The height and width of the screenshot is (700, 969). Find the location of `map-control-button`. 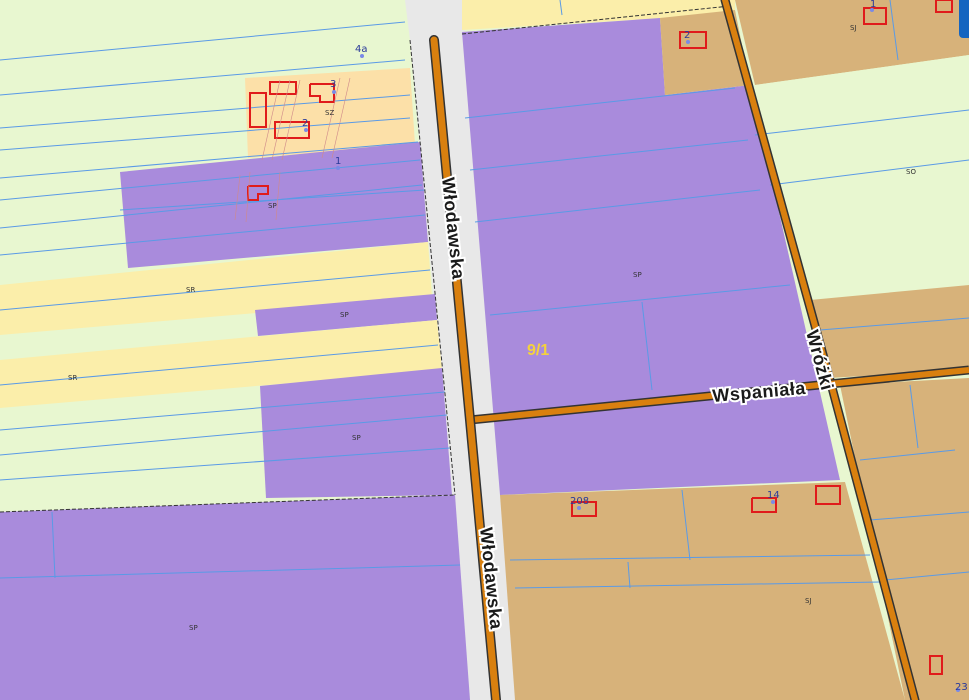

map-control-button is located at coordinates (964, 19).